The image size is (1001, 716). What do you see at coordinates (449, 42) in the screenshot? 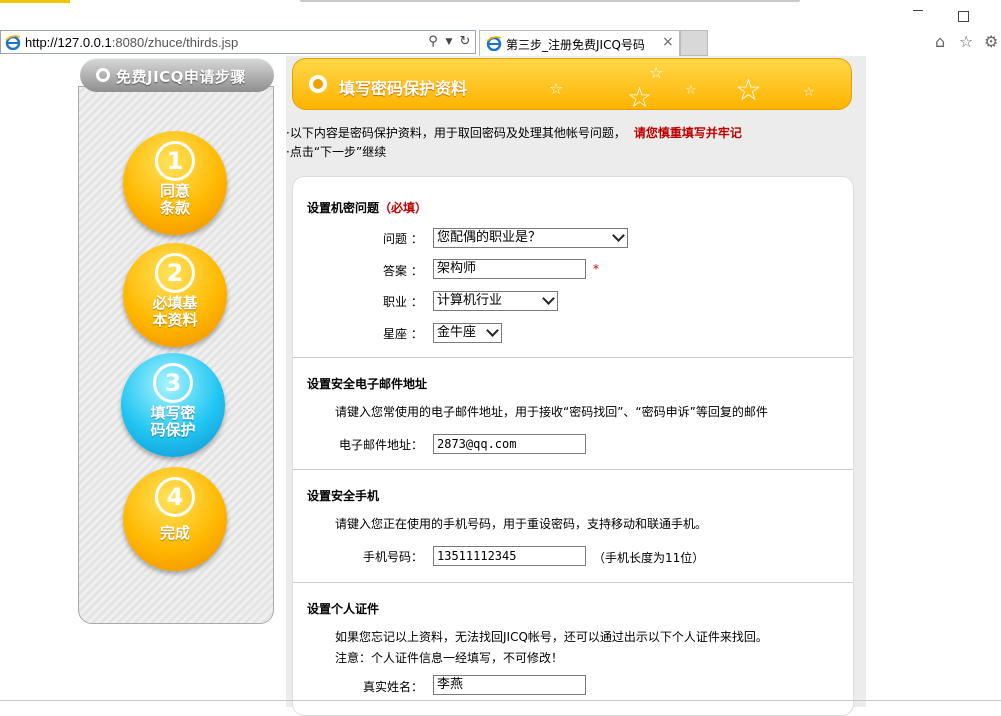
I see `dropdown-arrow-icon: ▼` at bounding box center [449, 42].